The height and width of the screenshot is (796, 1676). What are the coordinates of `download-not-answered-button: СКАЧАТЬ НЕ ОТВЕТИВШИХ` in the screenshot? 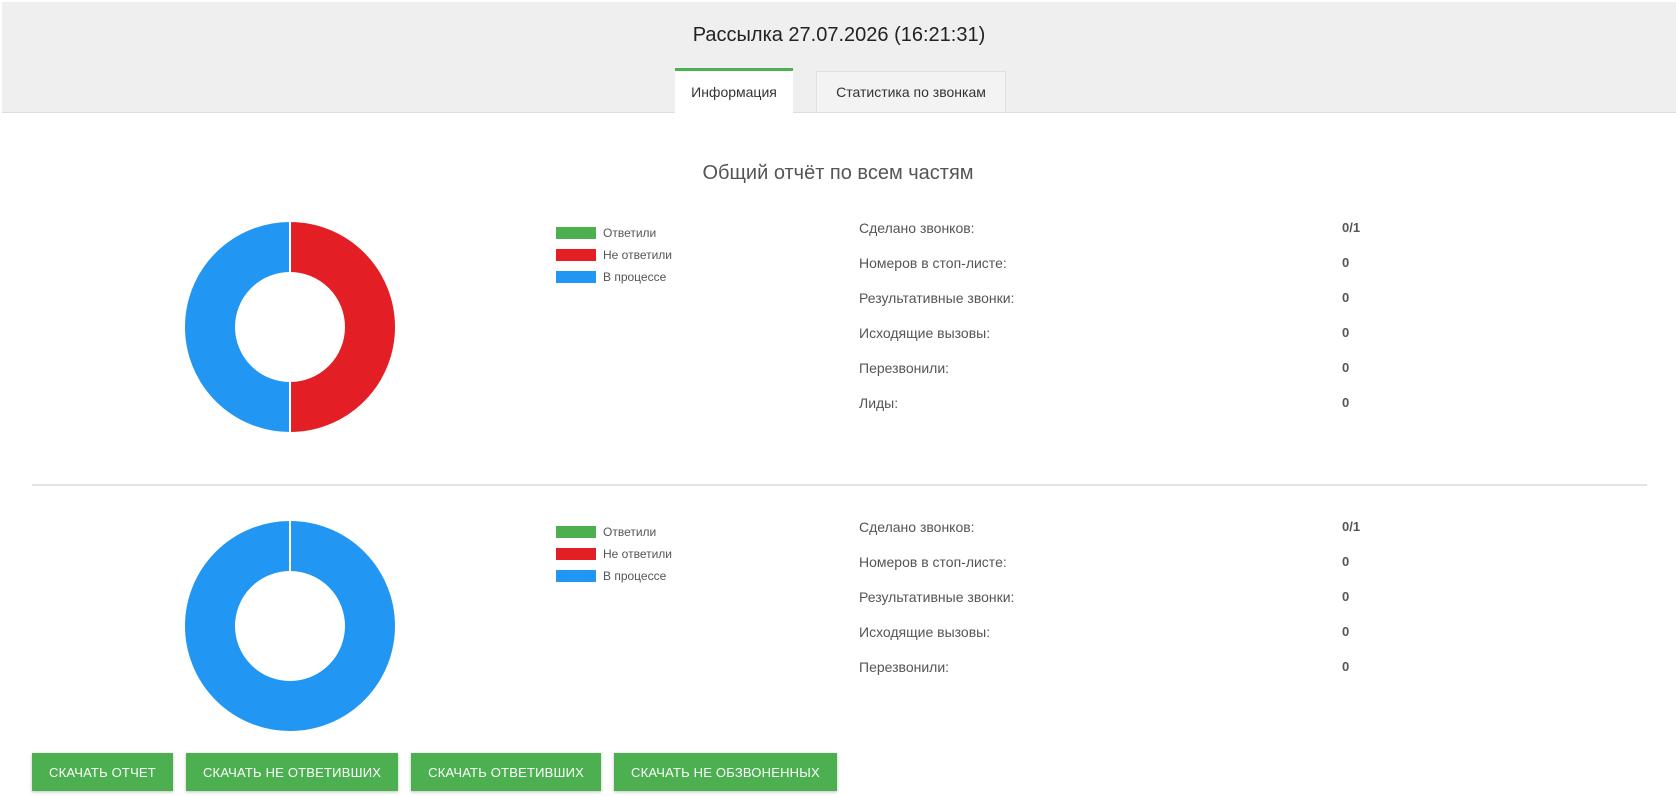 It's located at (292, 772).